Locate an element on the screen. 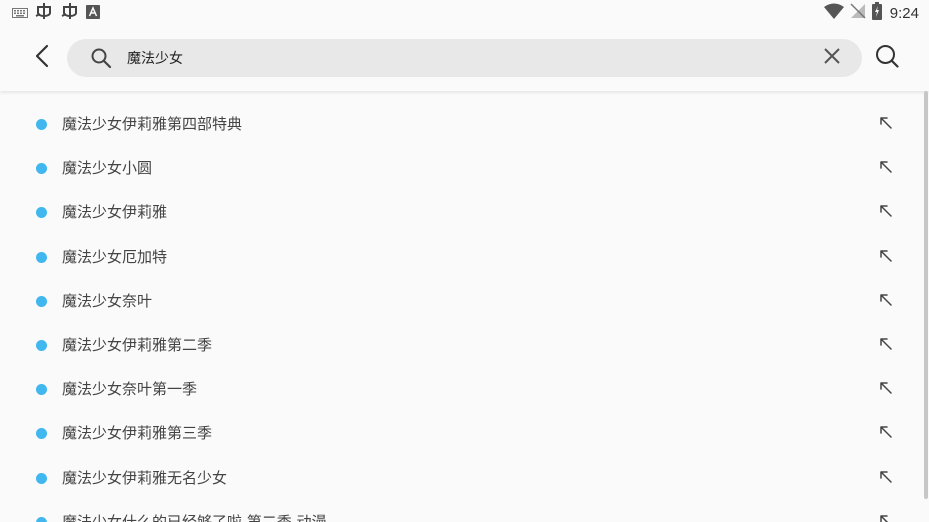 This screenshot has height=522, width=929. list-item: 魔法少女伊莉雅第二季 is located at coordinates (460, 345).